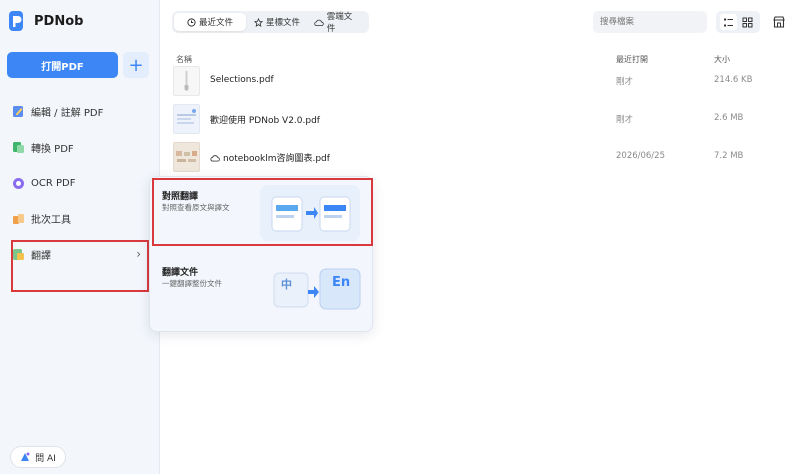 The image size is (800, 474). What do you see at coordinates (480, 82) in the screenshot?
I see `table-row: Selections.pdf 剛才 214.6 KB` at bounding box center [480, 82].